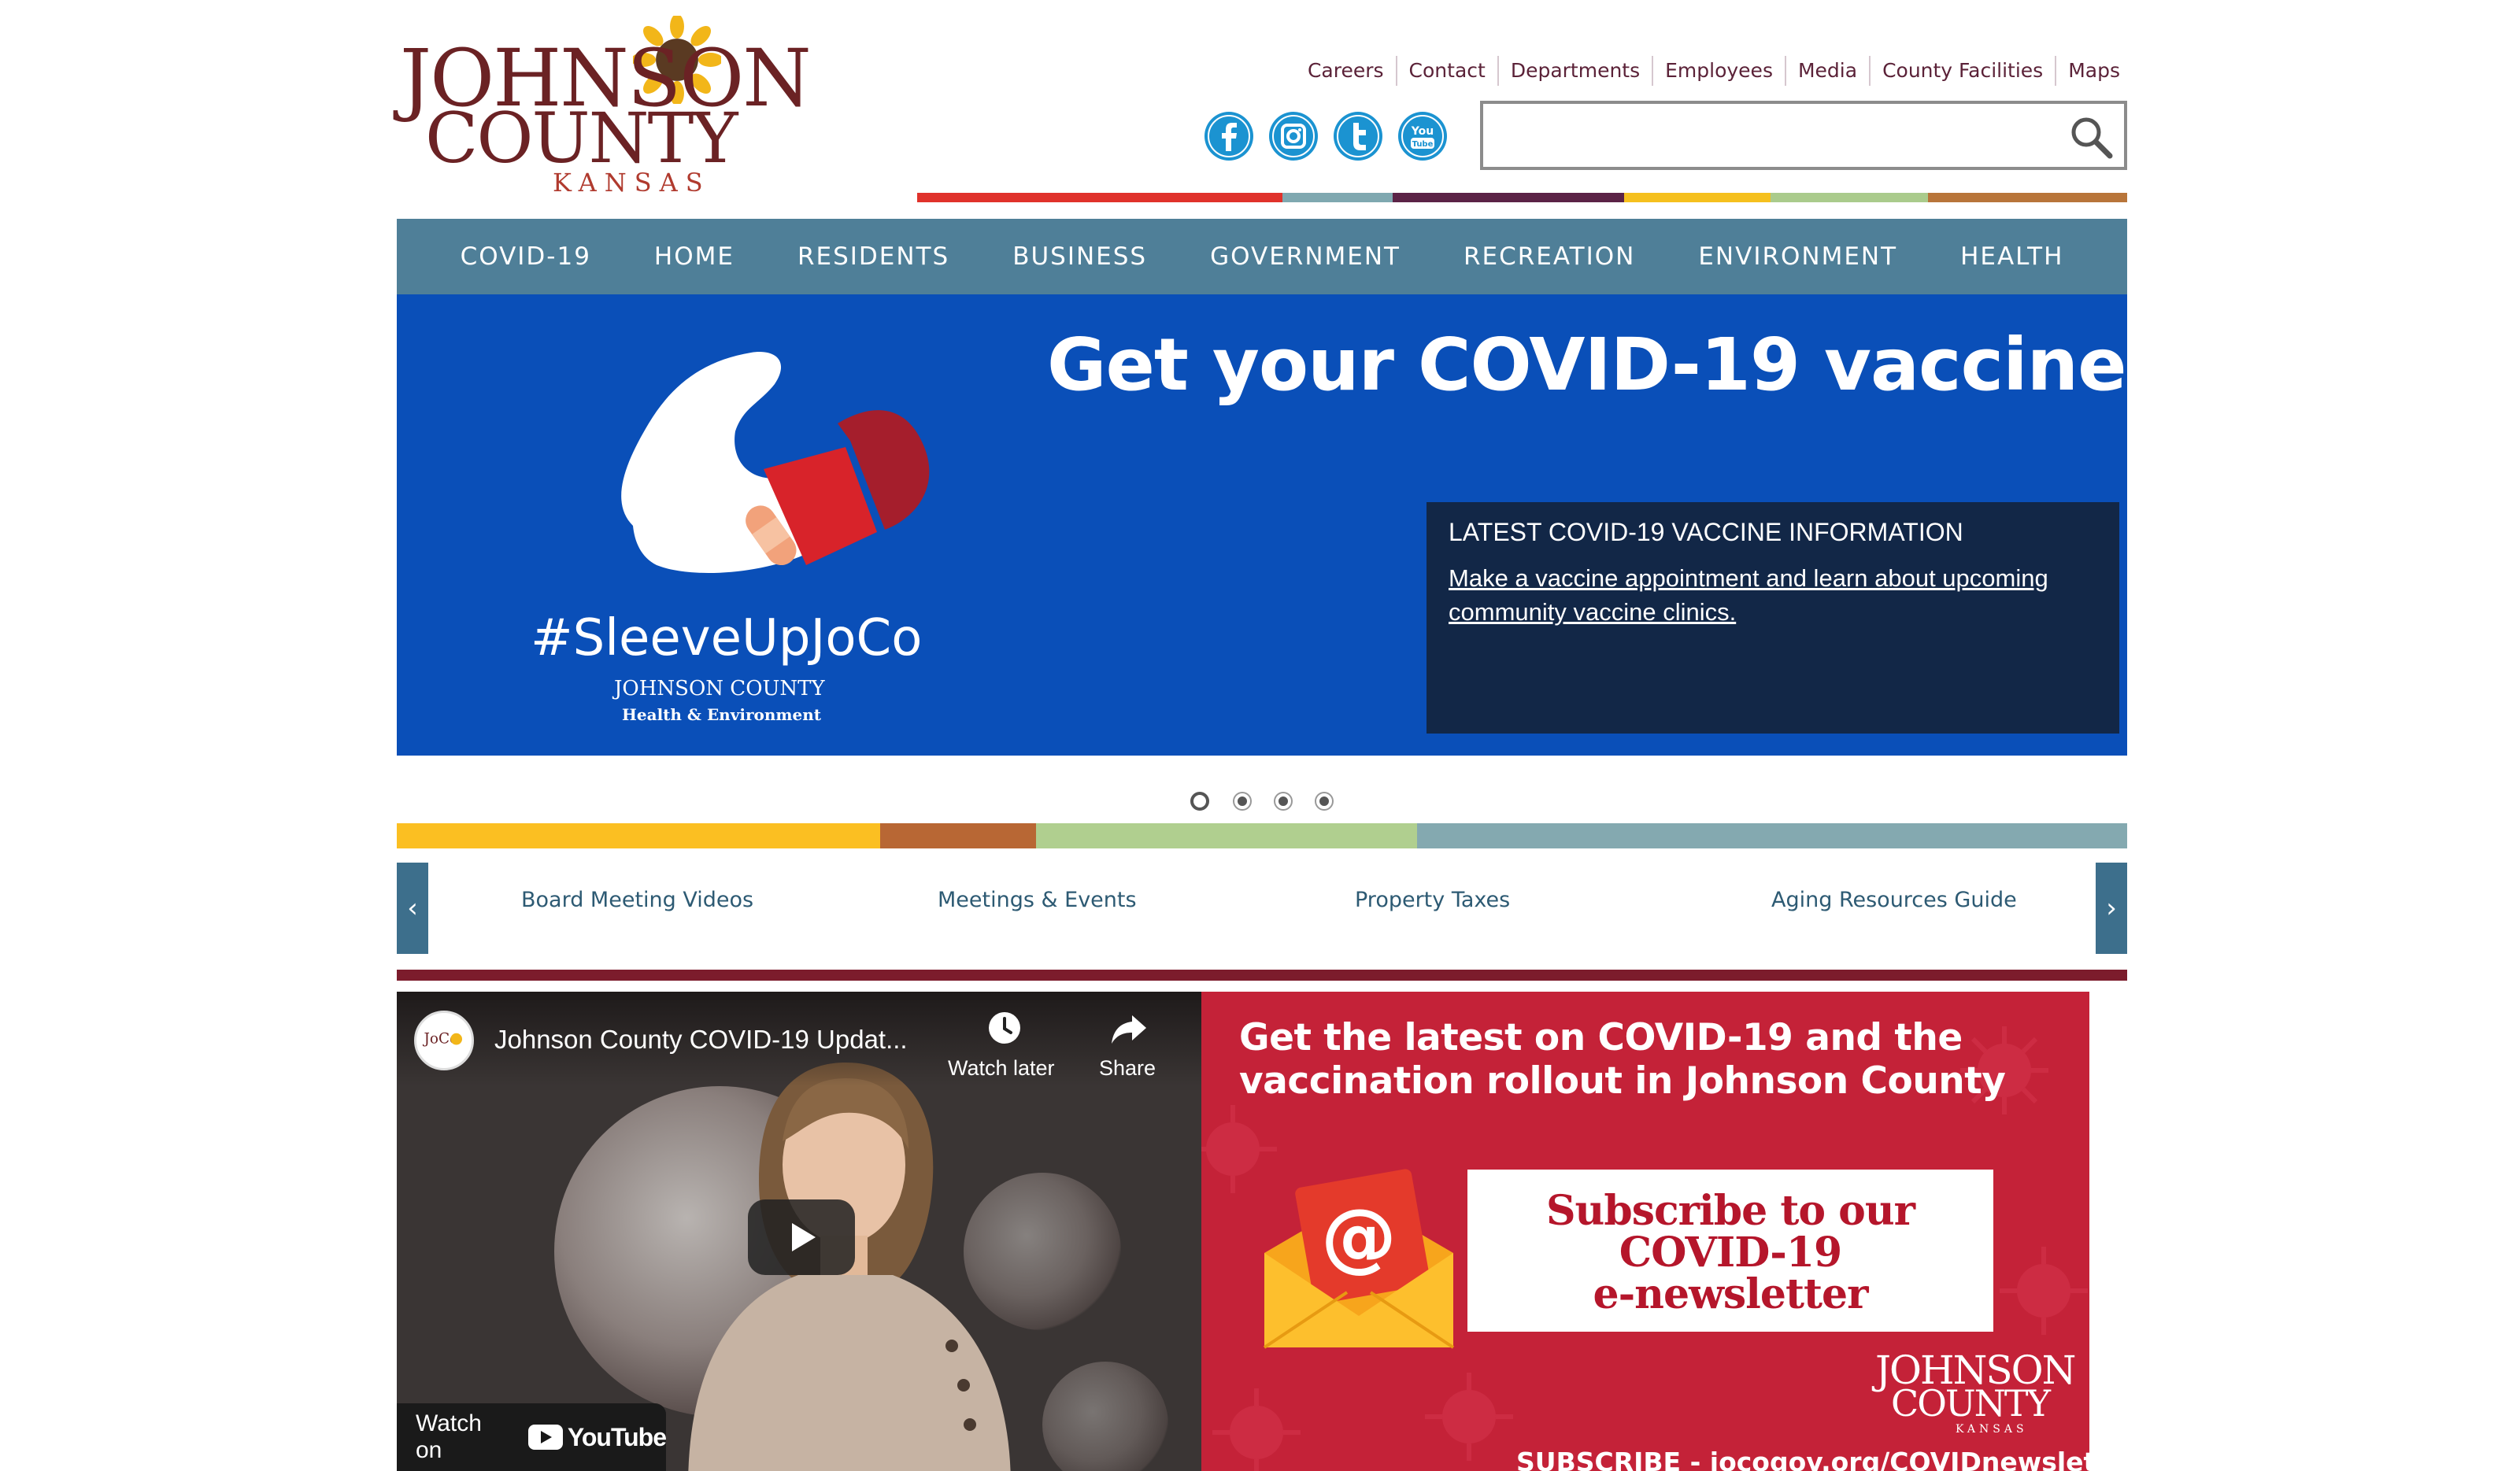 The image size is (2520, 1471). Describe the element at coordinates (449, 1436) in the screenshot. I see `watch-on-label: Watch on` at that location.